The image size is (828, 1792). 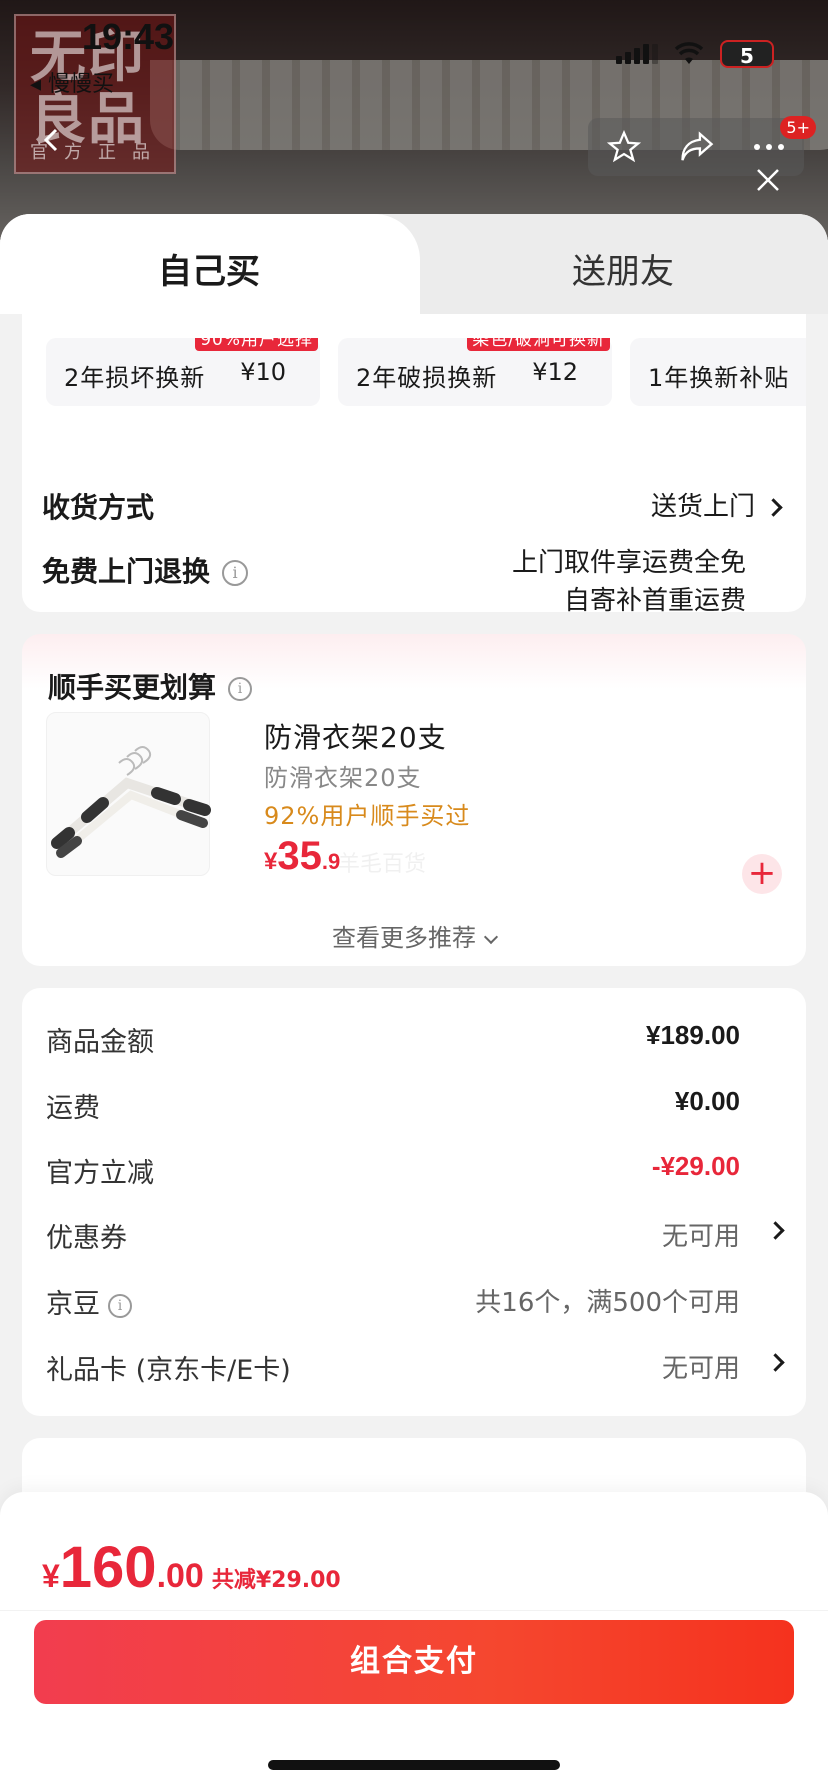 What do you see at coordinates (415, 1236) in the screenshot?
I see `coupon-row: 优惠券 无可用` at bounding box center [415, 1236].